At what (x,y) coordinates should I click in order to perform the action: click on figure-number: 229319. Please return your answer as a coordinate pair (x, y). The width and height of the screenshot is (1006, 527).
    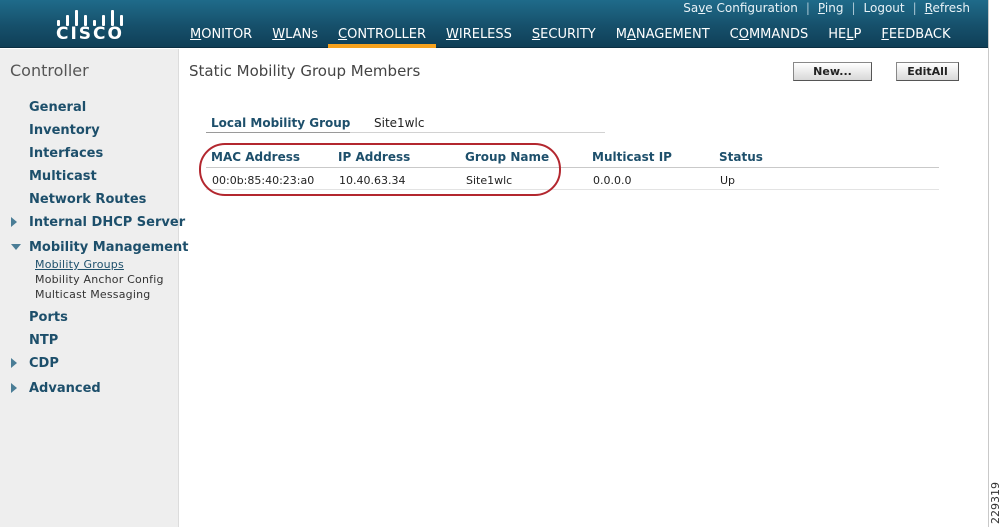
    Looking at the image, I should click on (995, 503).